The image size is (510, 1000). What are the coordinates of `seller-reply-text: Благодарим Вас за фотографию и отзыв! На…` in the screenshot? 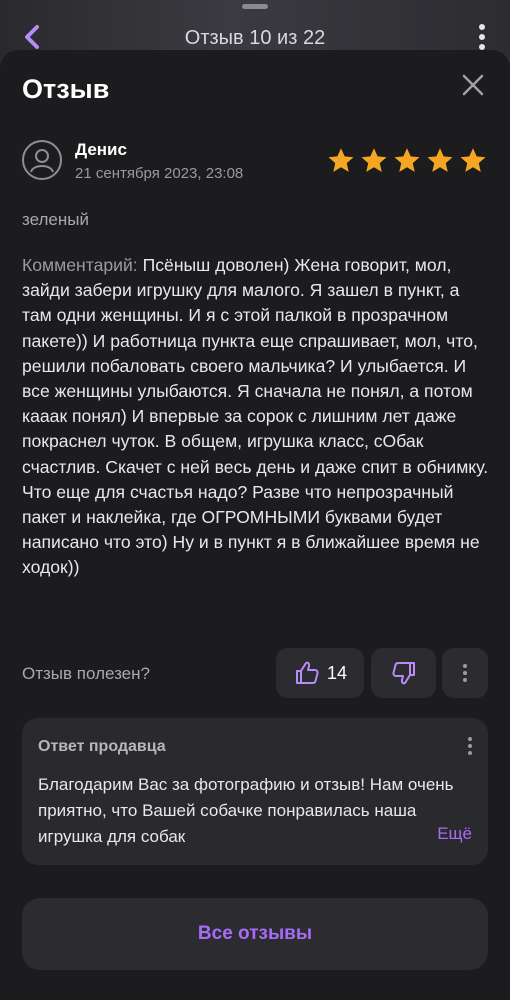 It's located at (246, 810).